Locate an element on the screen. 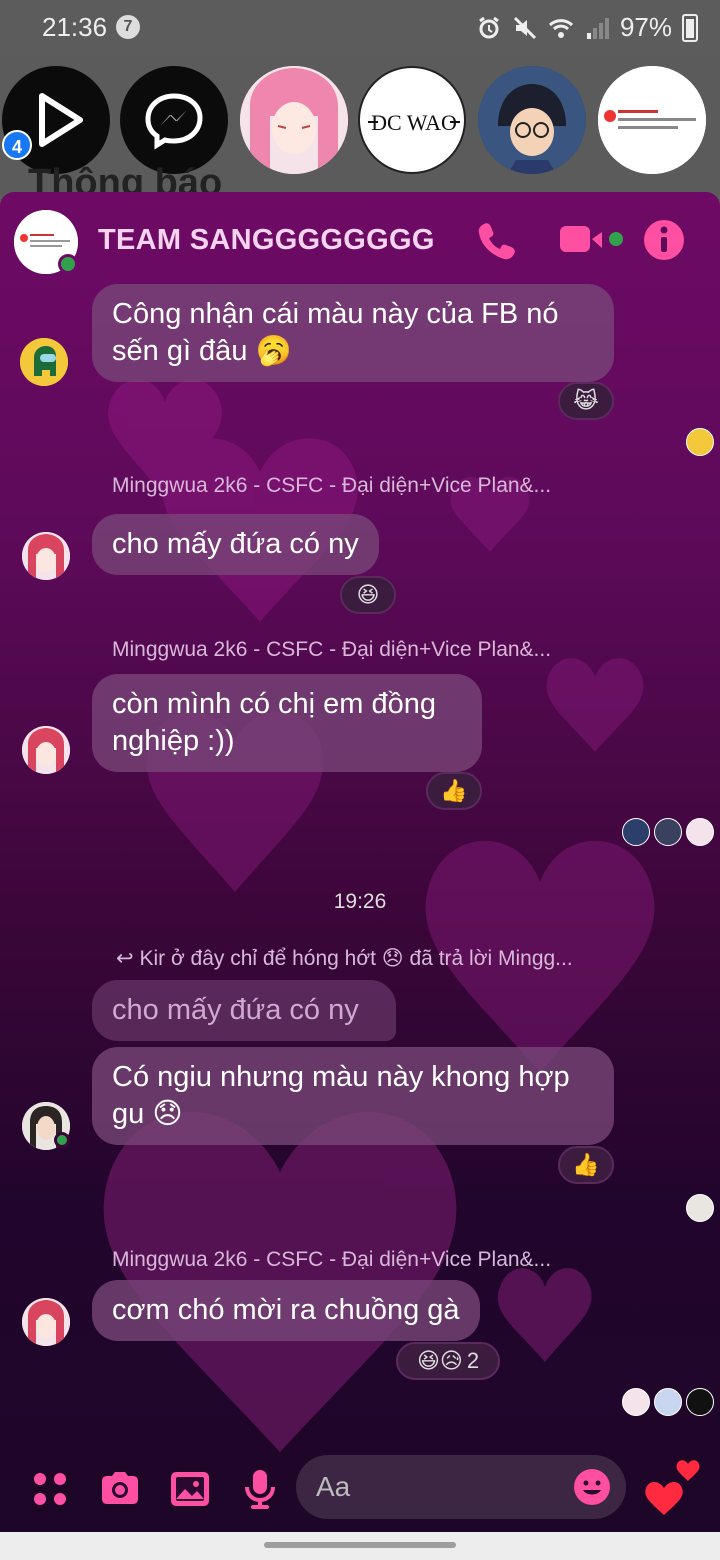  chat-heads-row: 4 DC WAO is located at coordinates (360, 121).